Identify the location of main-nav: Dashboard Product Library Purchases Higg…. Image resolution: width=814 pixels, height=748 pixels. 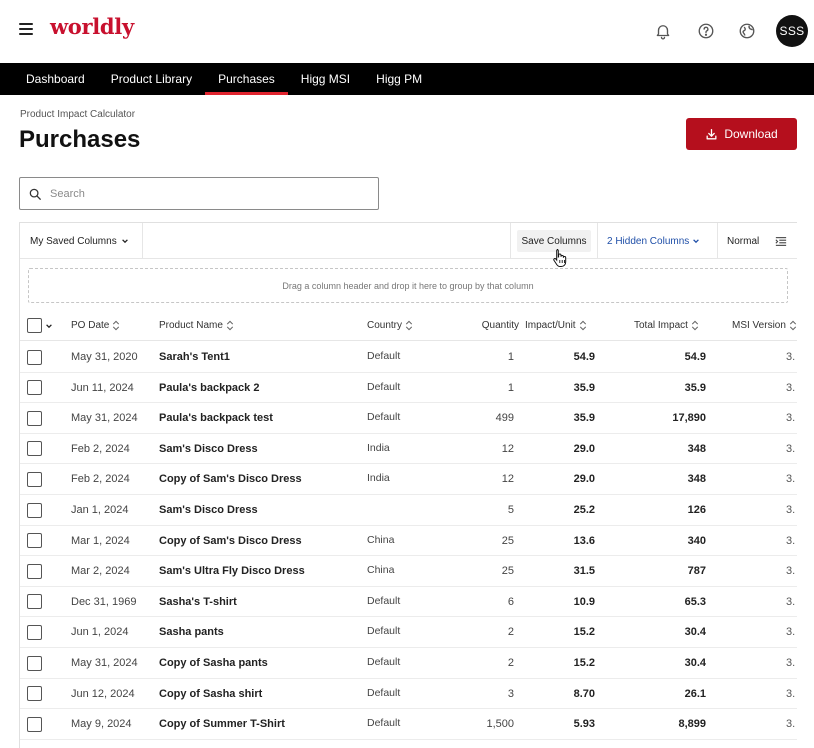
(407, 79).